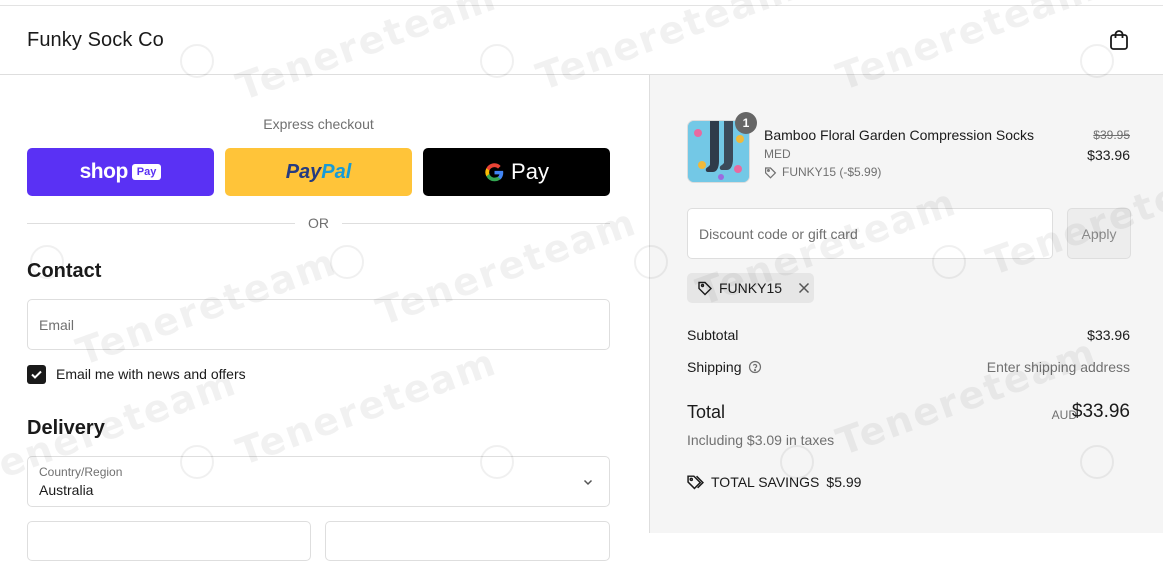 The width and height of the screenshot is (1163, 561). I want to click on country-value: Australia, so click(66, 490).